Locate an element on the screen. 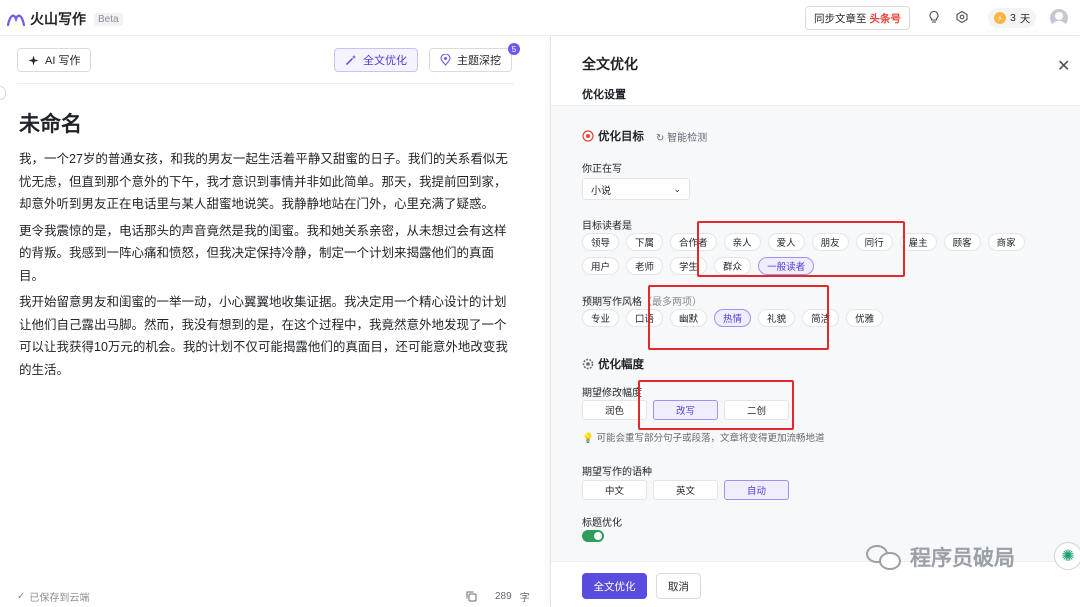 This screenshot has width=1080, height=607. writing-type-select: 小说 ⌄ is located at coordinates (636, 189).